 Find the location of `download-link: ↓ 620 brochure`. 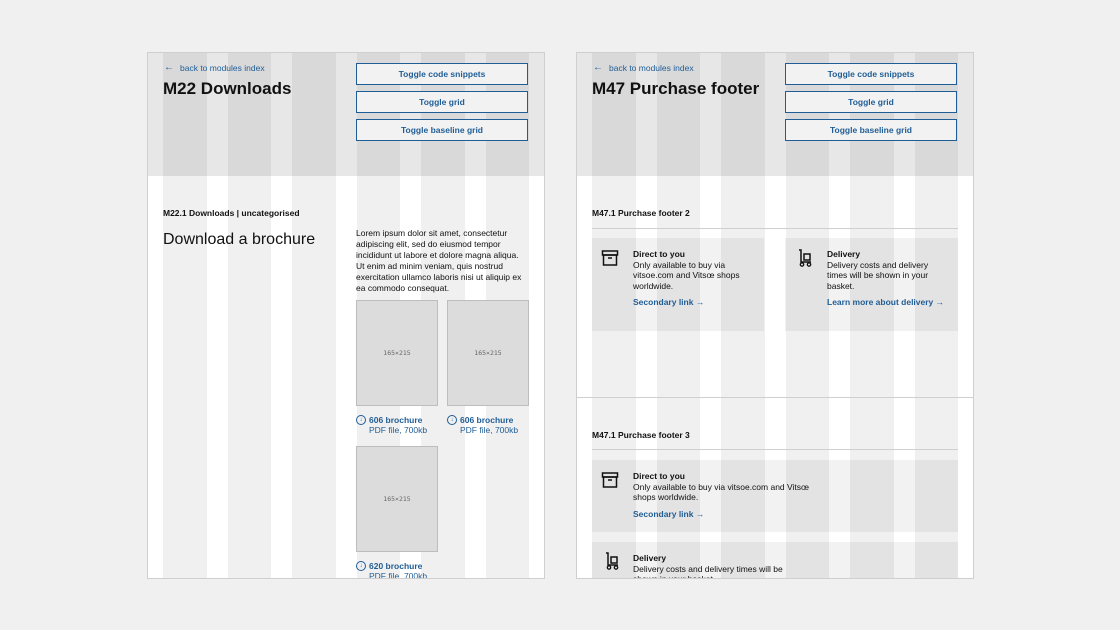

download-link: ↓ 620 brochure is located at coordinates (391, 566).